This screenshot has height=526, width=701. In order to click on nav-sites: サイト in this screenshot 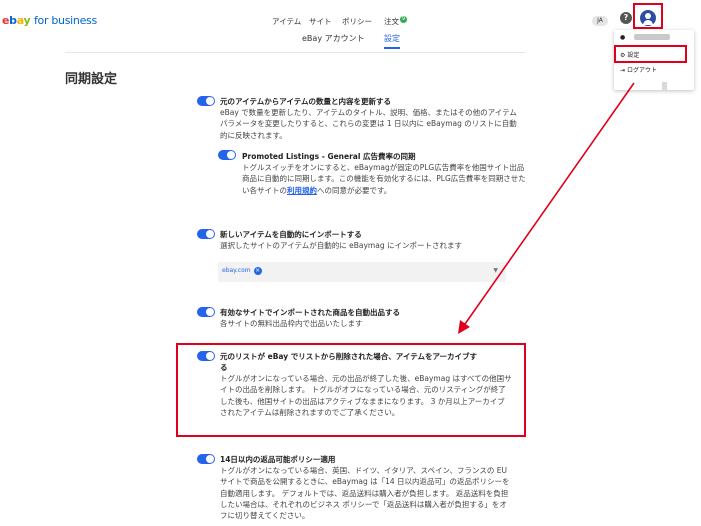, I will do `click(320, 21)`.